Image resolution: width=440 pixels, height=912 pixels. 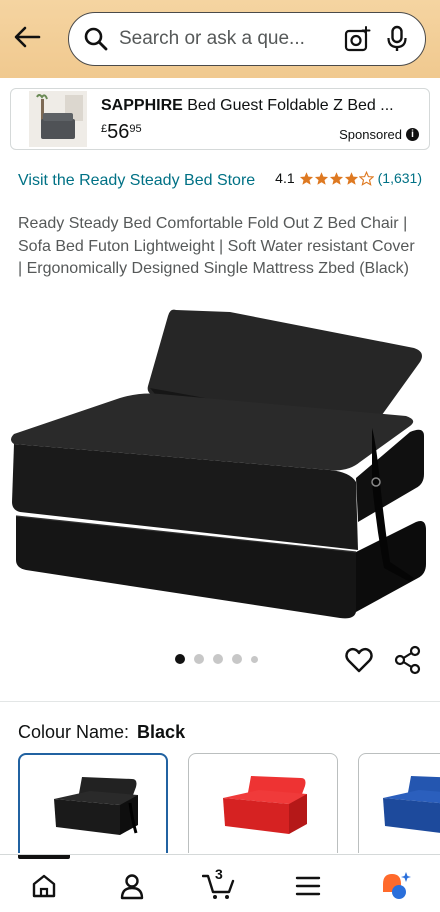 I want to click on sponsored-text: Sponsored, so click(x=370, y=134).